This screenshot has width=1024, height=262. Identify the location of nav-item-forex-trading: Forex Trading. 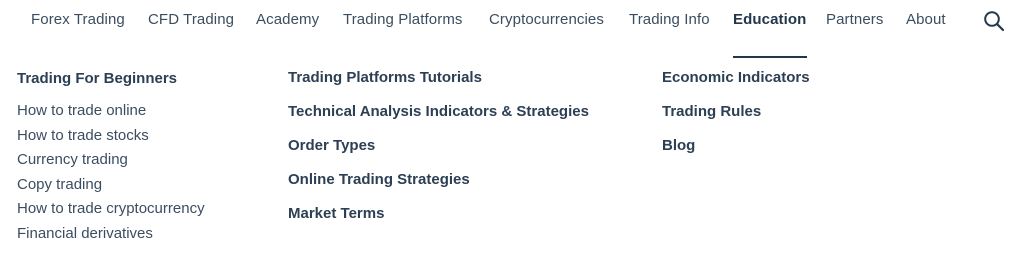
(78, 19).